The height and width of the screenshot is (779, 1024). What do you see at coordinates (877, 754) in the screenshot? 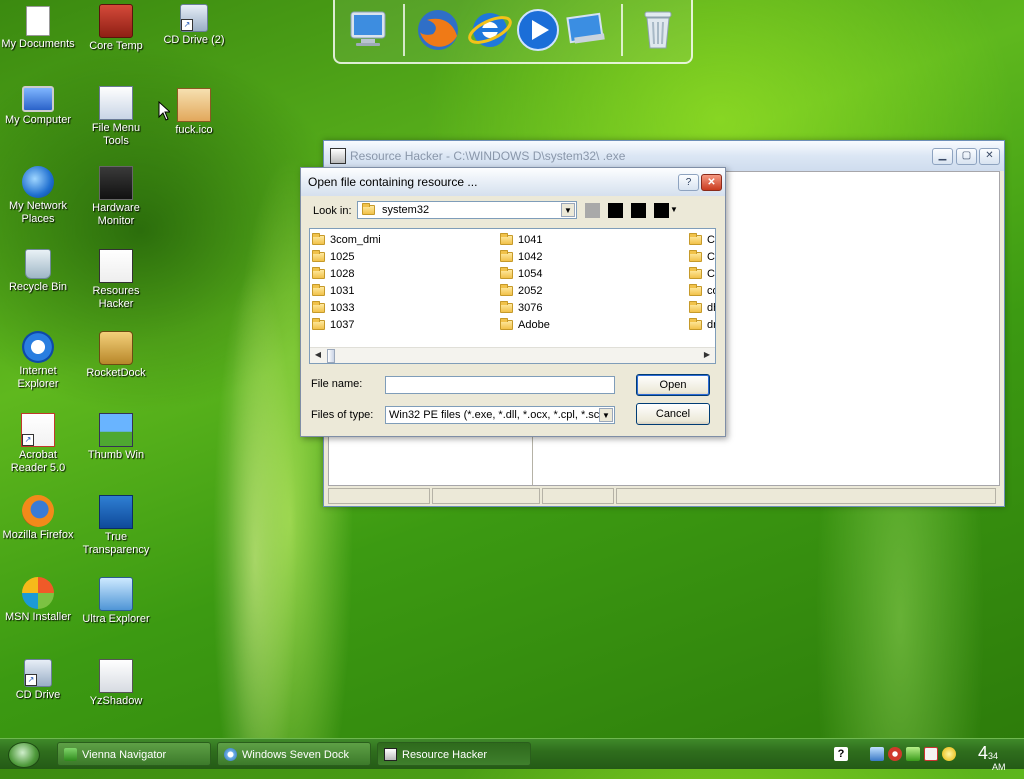
I see `network-tray-icon` at bounding box center [877, 754].